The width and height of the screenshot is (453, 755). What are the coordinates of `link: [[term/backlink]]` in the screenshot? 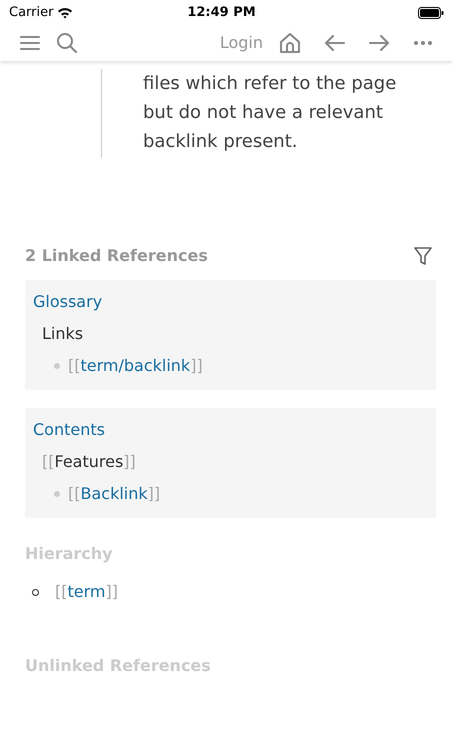 It's located at (135, 366).